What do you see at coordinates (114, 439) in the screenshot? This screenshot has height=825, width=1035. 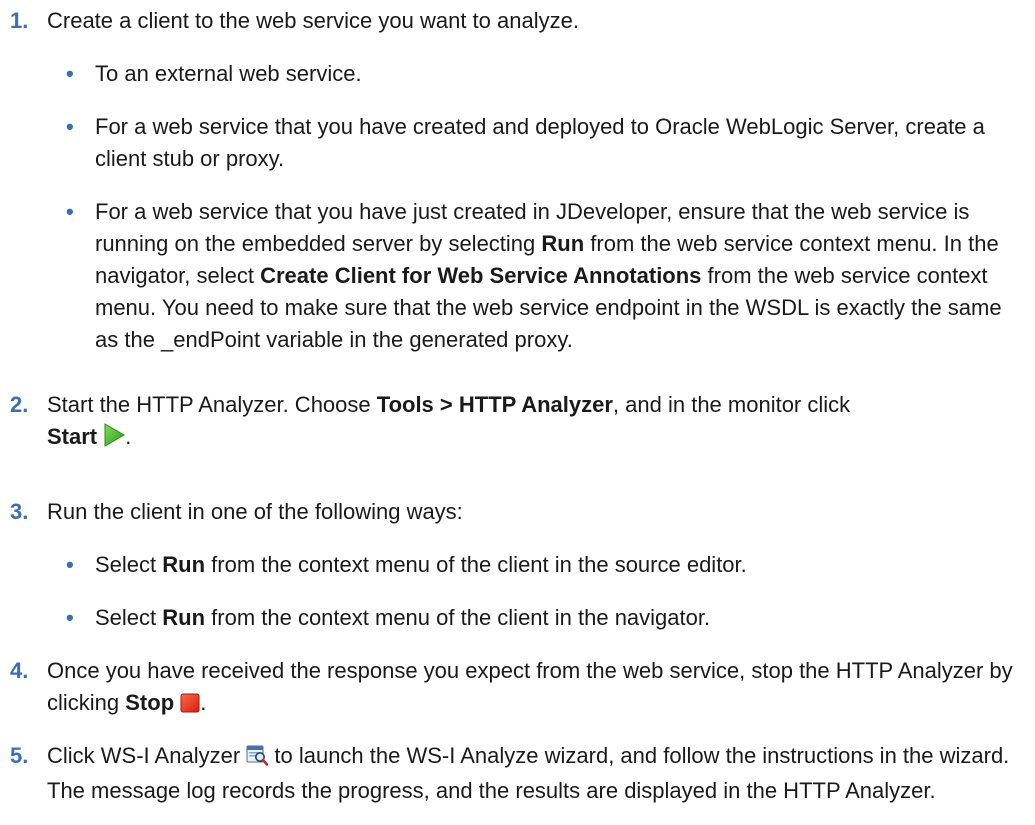 I see `start-play-icon` at bounding box center [114, 439].